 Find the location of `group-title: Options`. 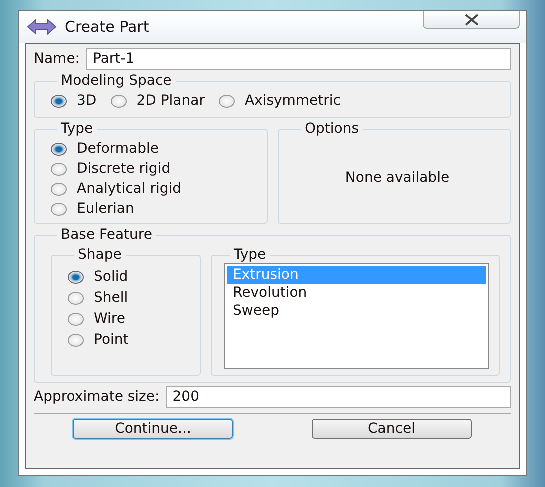

group-title: Options is located at coordinates (332, 129).